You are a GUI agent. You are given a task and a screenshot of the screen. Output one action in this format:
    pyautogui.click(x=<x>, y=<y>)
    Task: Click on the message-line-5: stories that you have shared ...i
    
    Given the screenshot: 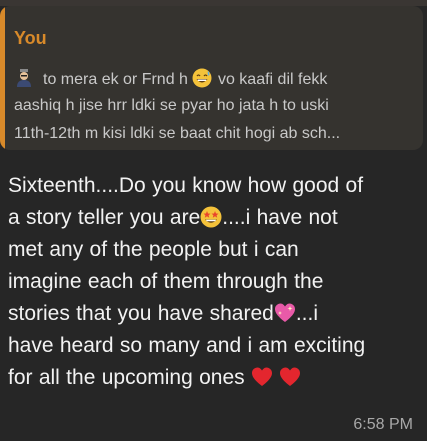 What is the action you would take?
    pyautogui.click(x=214, y=314)
    